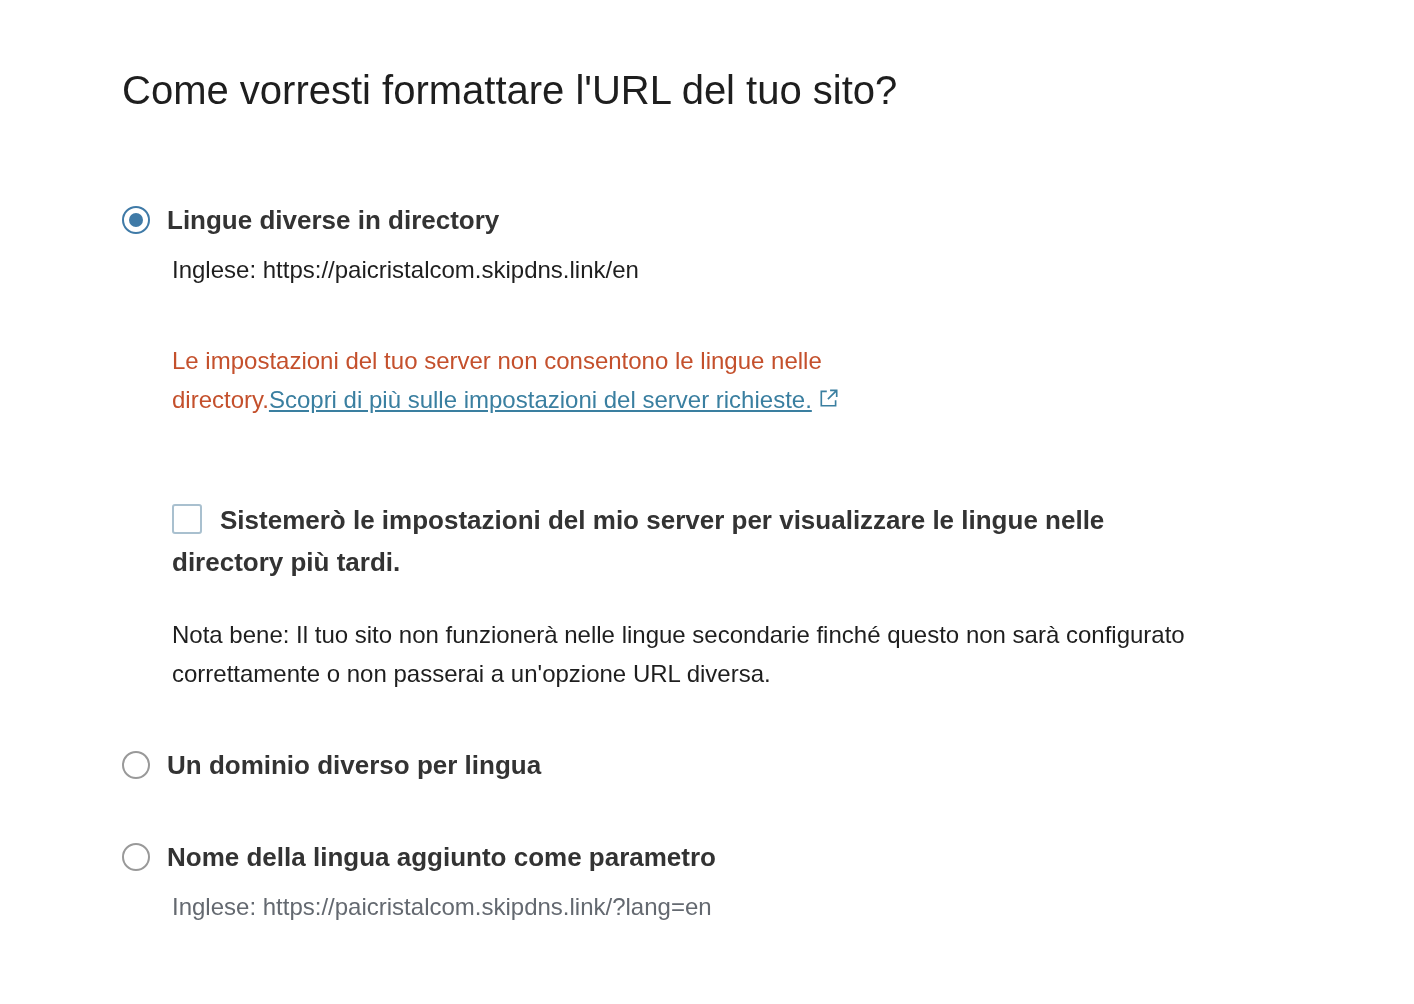 This screenshot has width=1414, height=1004. Describe the element at coordinates (333, 220) in the screenshot. I see `option-label: Lingue diverse in directory` at that location.